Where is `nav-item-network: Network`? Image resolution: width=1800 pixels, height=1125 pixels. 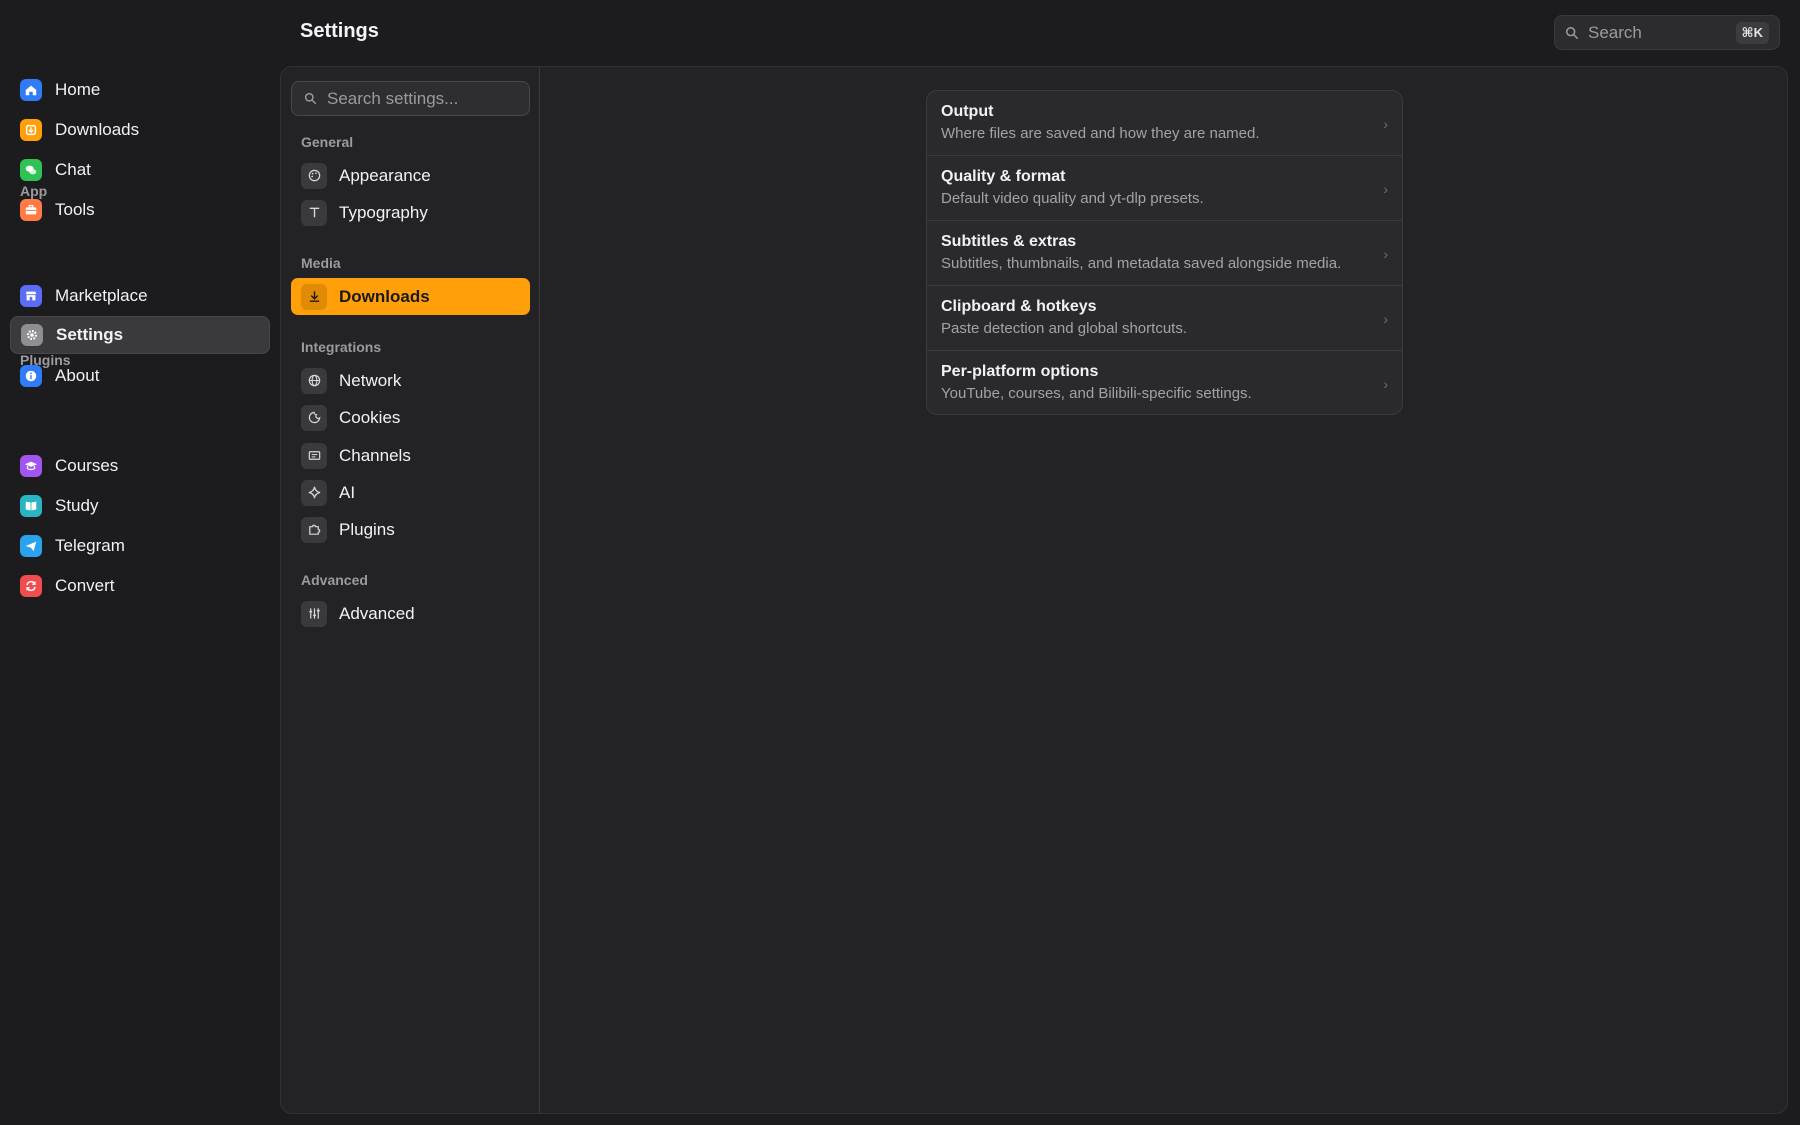 nav-item-network: Network is located at coordinates (410, 380).